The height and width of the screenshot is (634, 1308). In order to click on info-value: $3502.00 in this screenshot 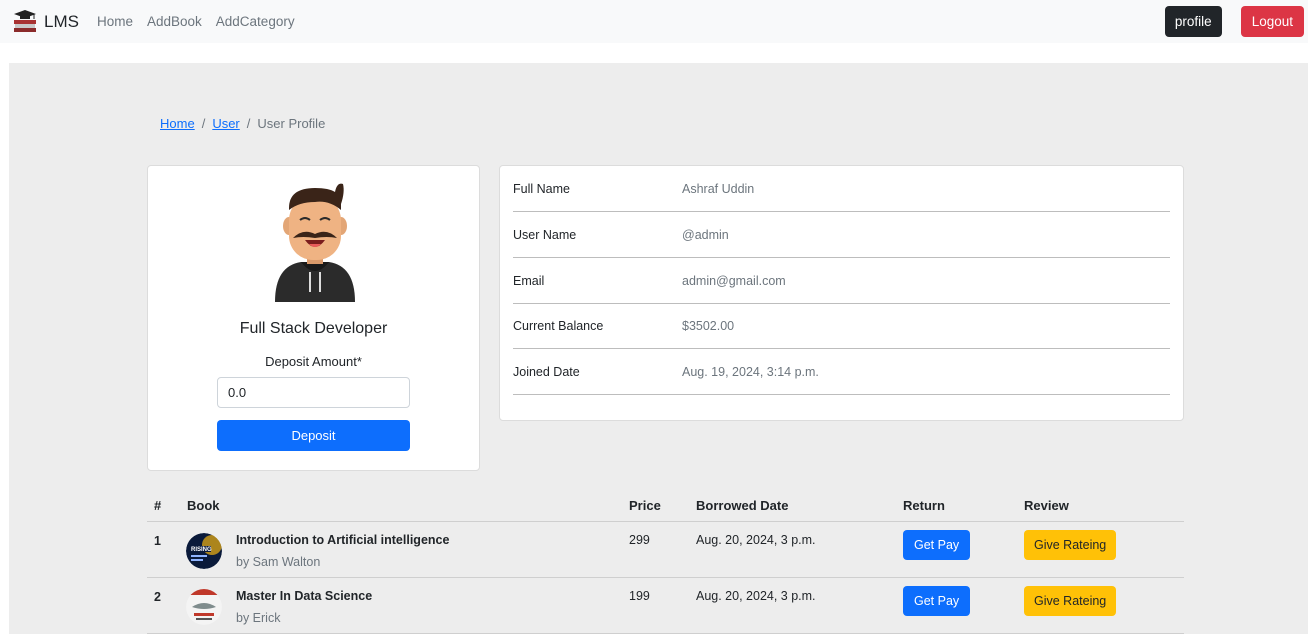, I will do `click(708, 325)`.